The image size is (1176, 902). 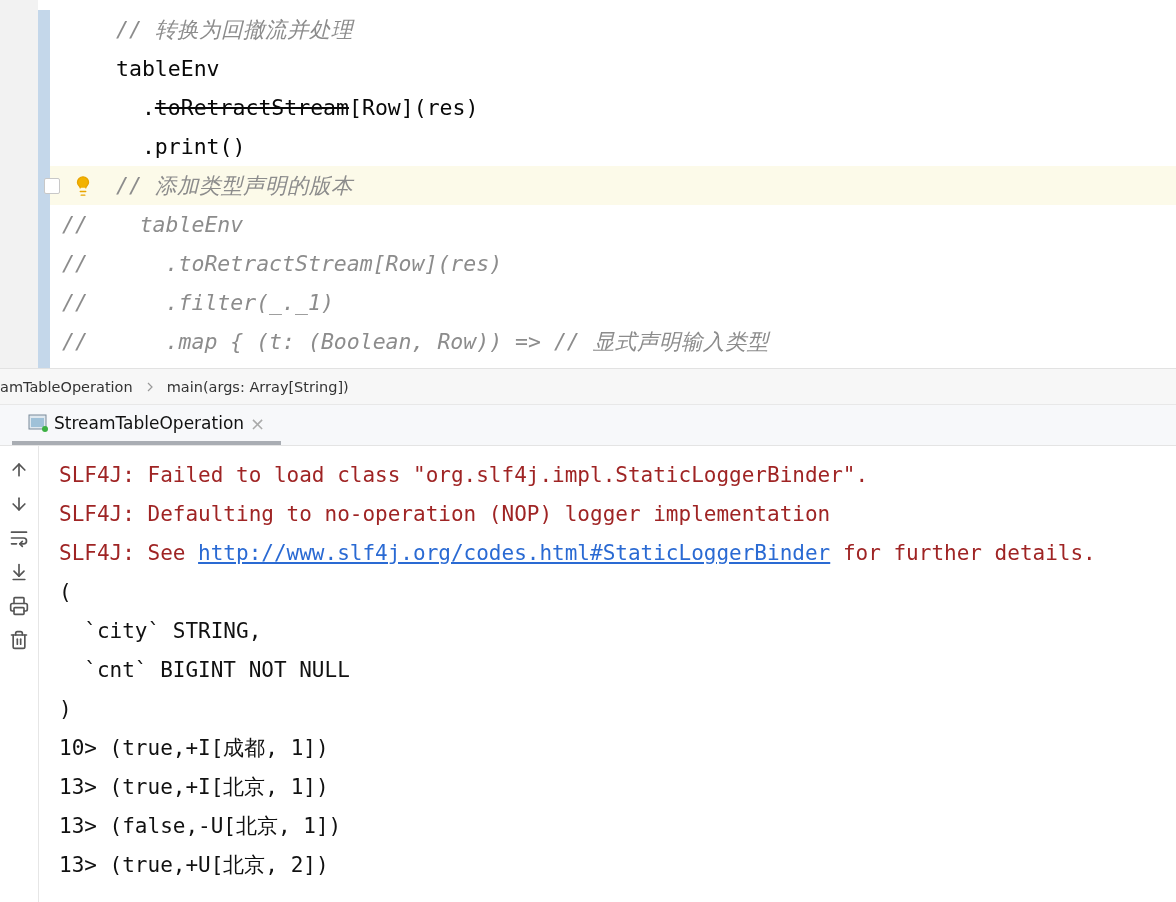 What do you see at coordinates (200, 826) in the screenshot?
I see `console-text: 13> (false,-U[北京, 1])` at bounding box center [200, 826].